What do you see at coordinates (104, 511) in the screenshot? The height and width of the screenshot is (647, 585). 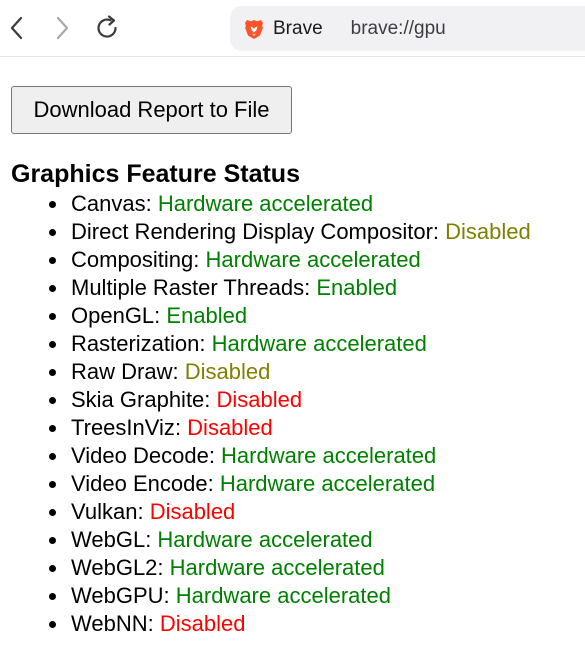 I see `feature-name: Vulkan` at bounding box center [104, 511].